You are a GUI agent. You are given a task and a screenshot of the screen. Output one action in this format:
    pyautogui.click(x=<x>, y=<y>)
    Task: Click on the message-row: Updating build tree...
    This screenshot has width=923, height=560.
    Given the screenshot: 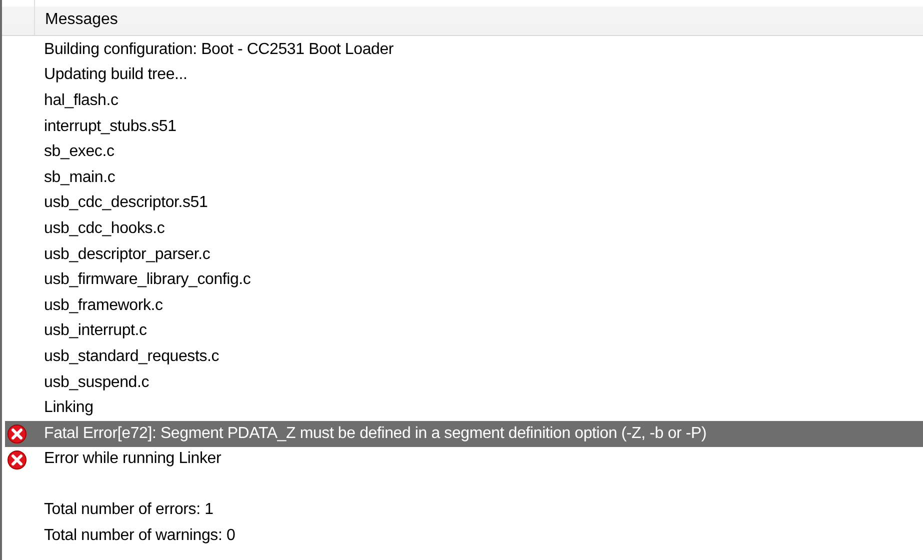 What is the action you would take?
    pyautogui.click(x=462, y=75)
    